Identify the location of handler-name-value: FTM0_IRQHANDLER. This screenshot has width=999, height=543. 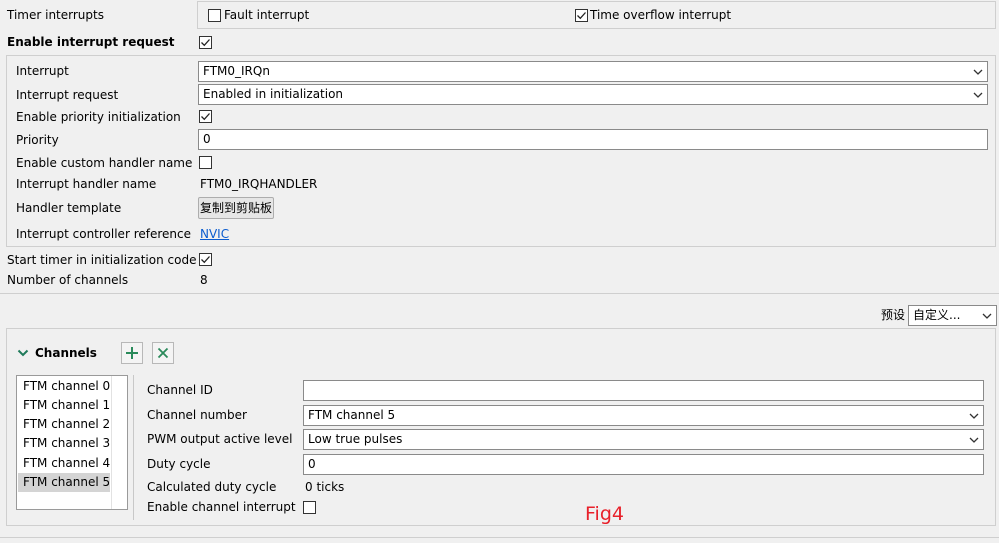
(259, 184).